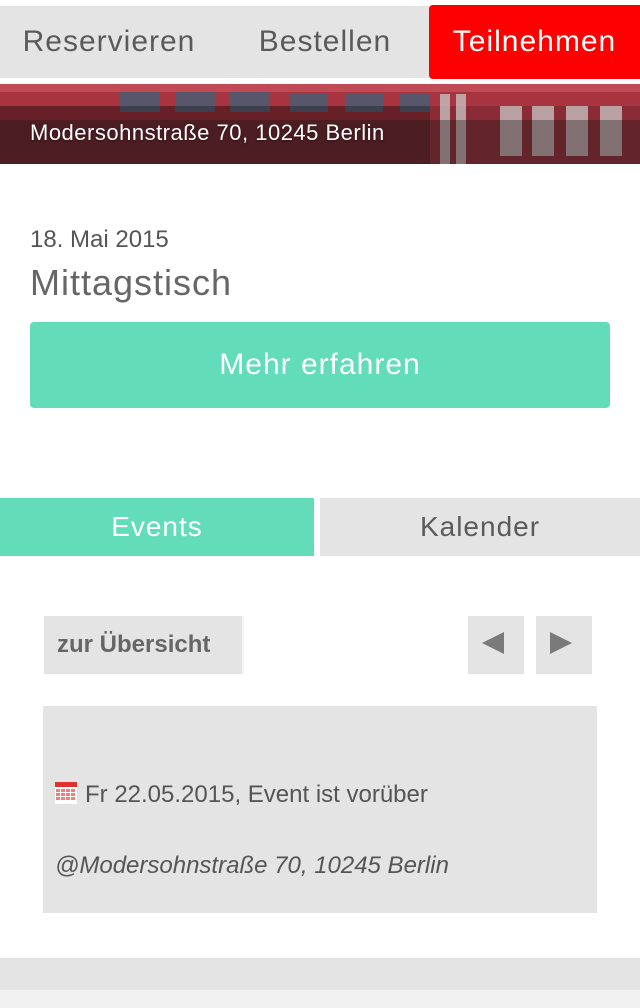 The height and width of the screenshot is (1008, 640). I want to click on view-tabs: Events Kalender, so click(320, 527).